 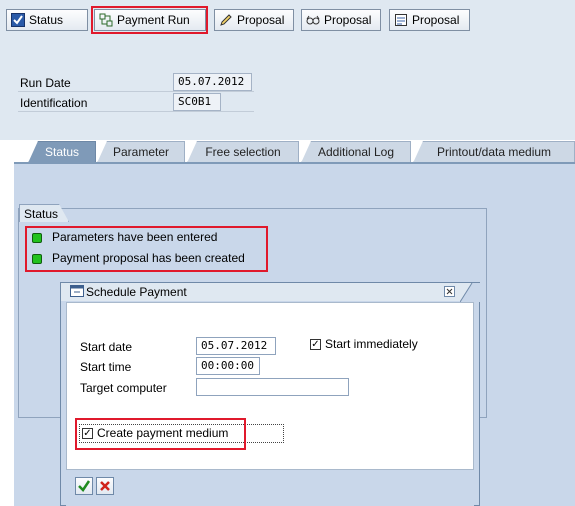 I want to click on identification-label: Identification, so click(x=54, y=103).